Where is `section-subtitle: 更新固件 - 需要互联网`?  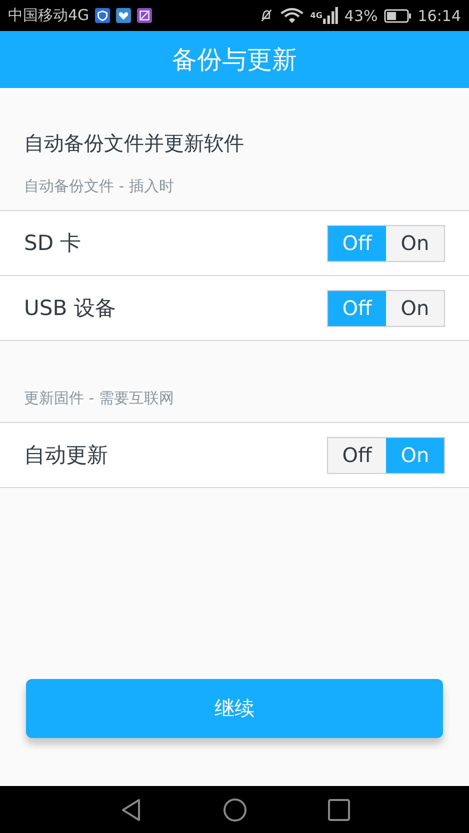
section-subtitle: 更新固件 - 需要互联网 is located at coordinates (99, 398).